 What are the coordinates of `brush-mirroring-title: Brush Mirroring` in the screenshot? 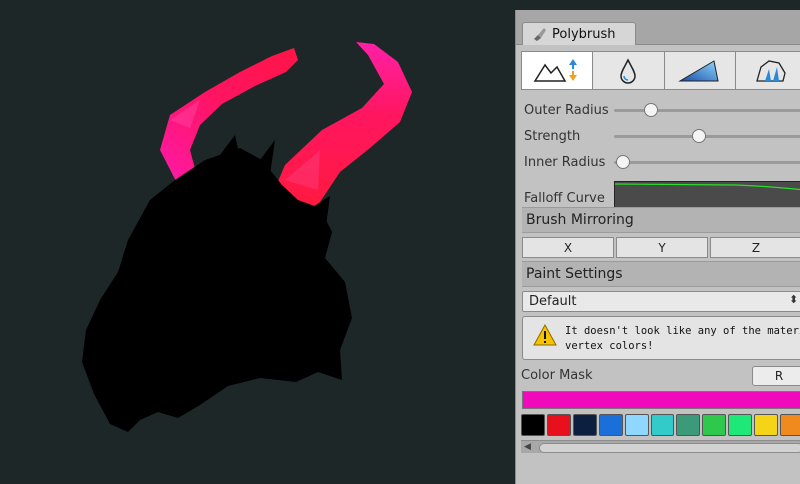 It's located at (580, 220).